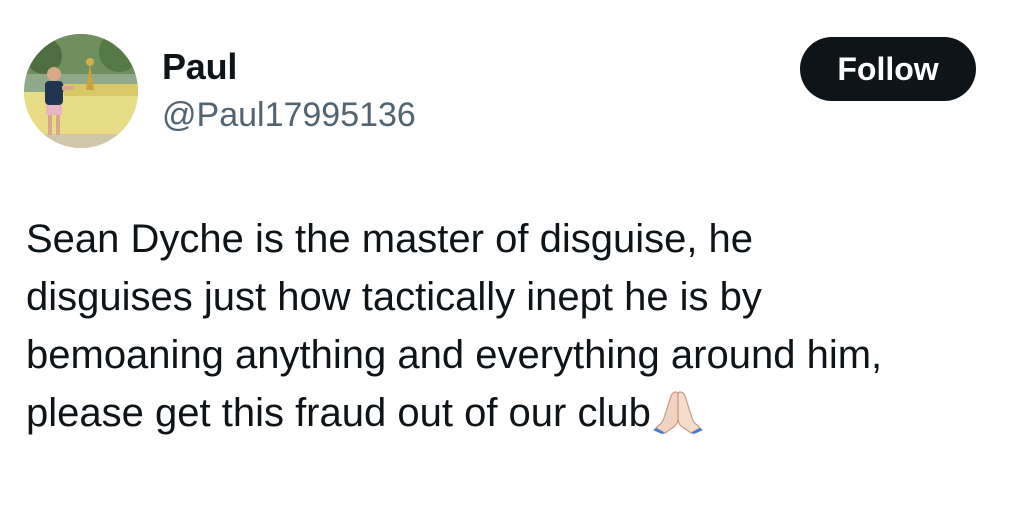  I want to click on tweet-text-line-last: please get this fraud out of our club, so click(516, 417).